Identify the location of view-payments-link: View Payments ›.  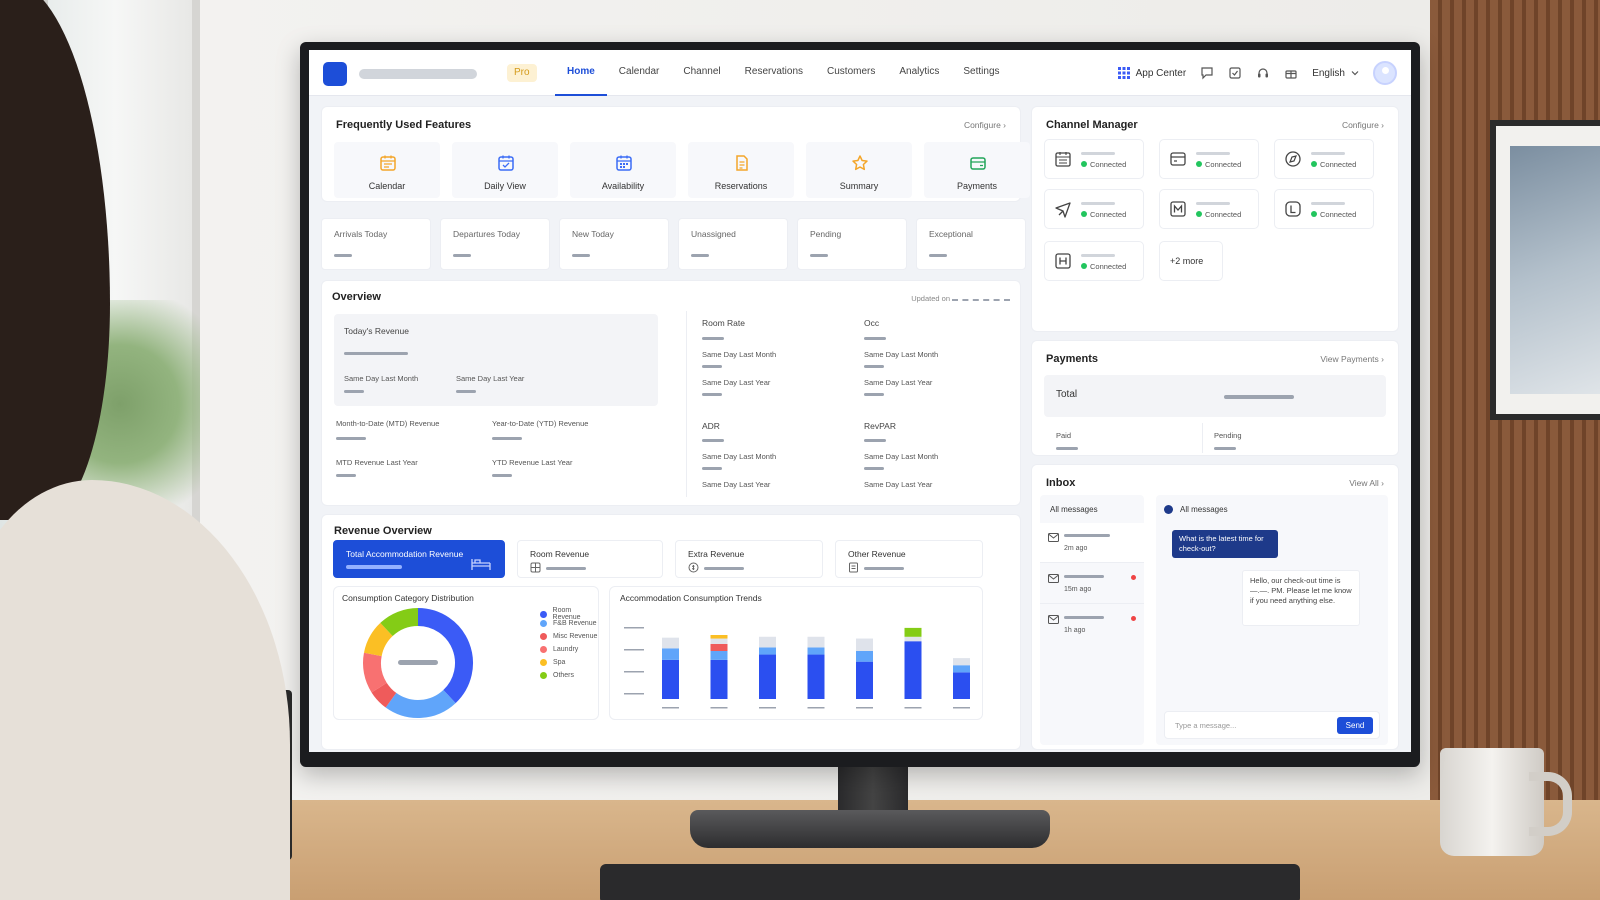
(1352, 359).